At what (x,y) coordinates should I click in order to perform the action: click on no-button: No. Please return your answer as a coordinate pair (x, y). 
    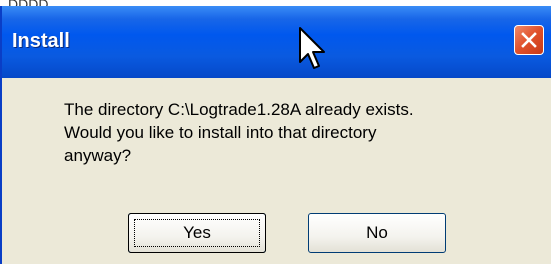
    Looking at the image, I should click on (377, 233).